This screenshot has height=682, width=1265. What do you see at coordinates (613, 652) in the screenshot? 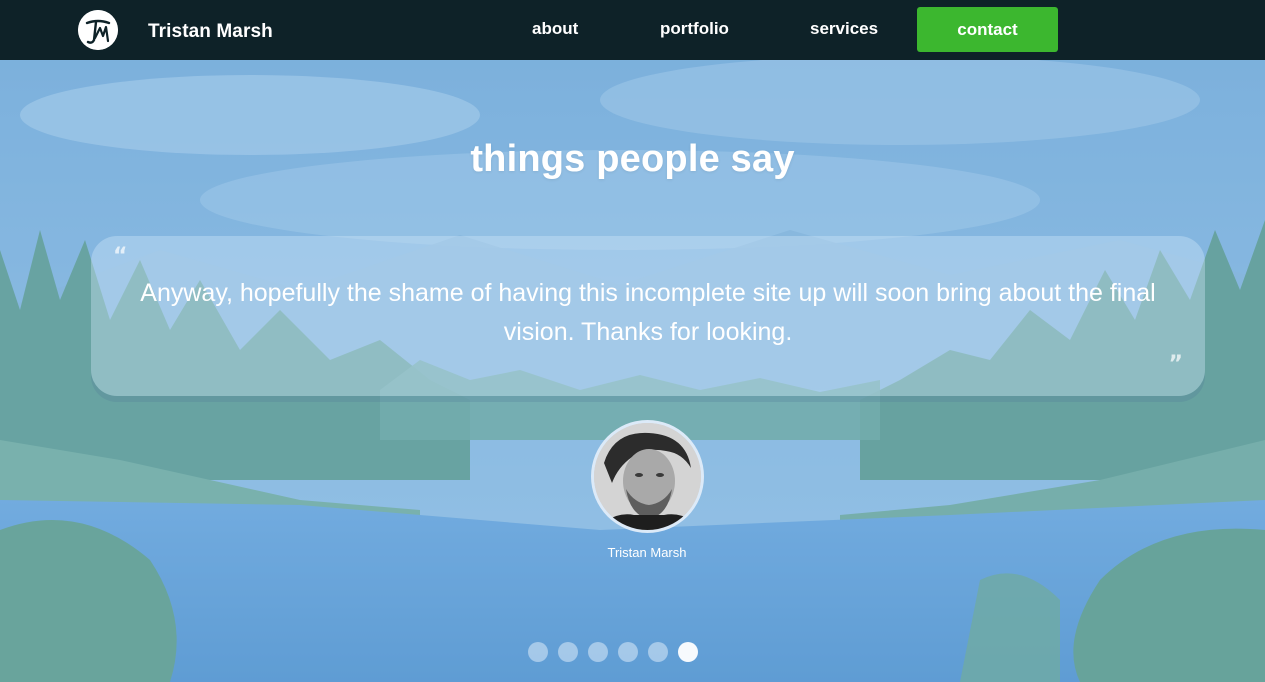
I see `carousel-pagination` at bounding box center [613, 652].